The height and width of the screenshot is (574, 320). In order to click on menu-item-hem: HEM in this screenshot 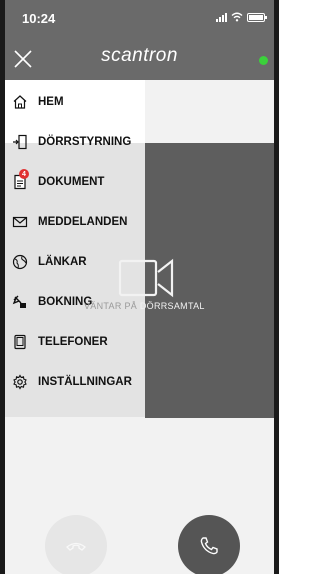, I will do `click(72, 102)`.